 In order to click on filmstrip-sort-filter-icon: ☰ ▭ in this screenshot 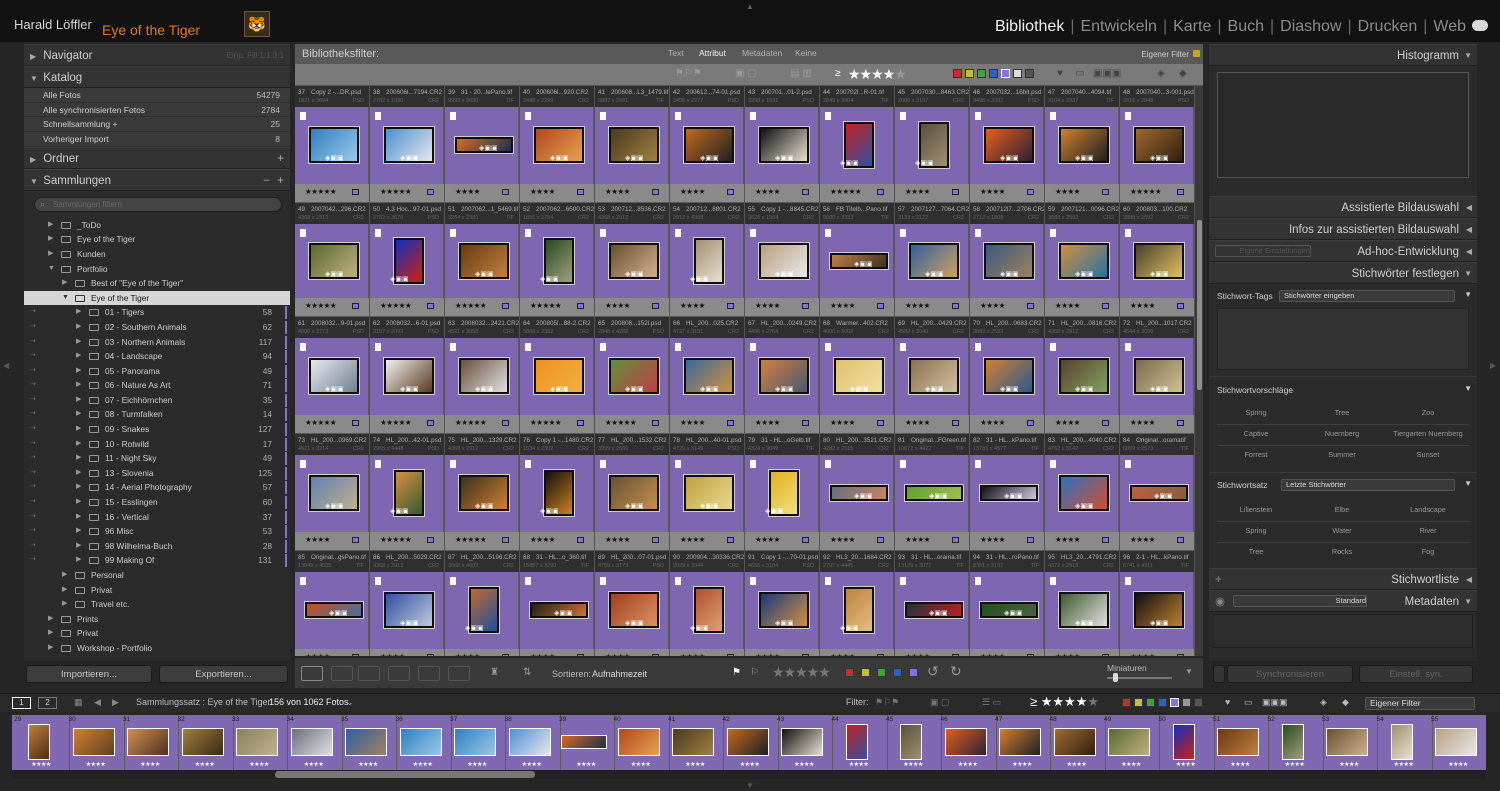, I will do `click(991, 702)`.